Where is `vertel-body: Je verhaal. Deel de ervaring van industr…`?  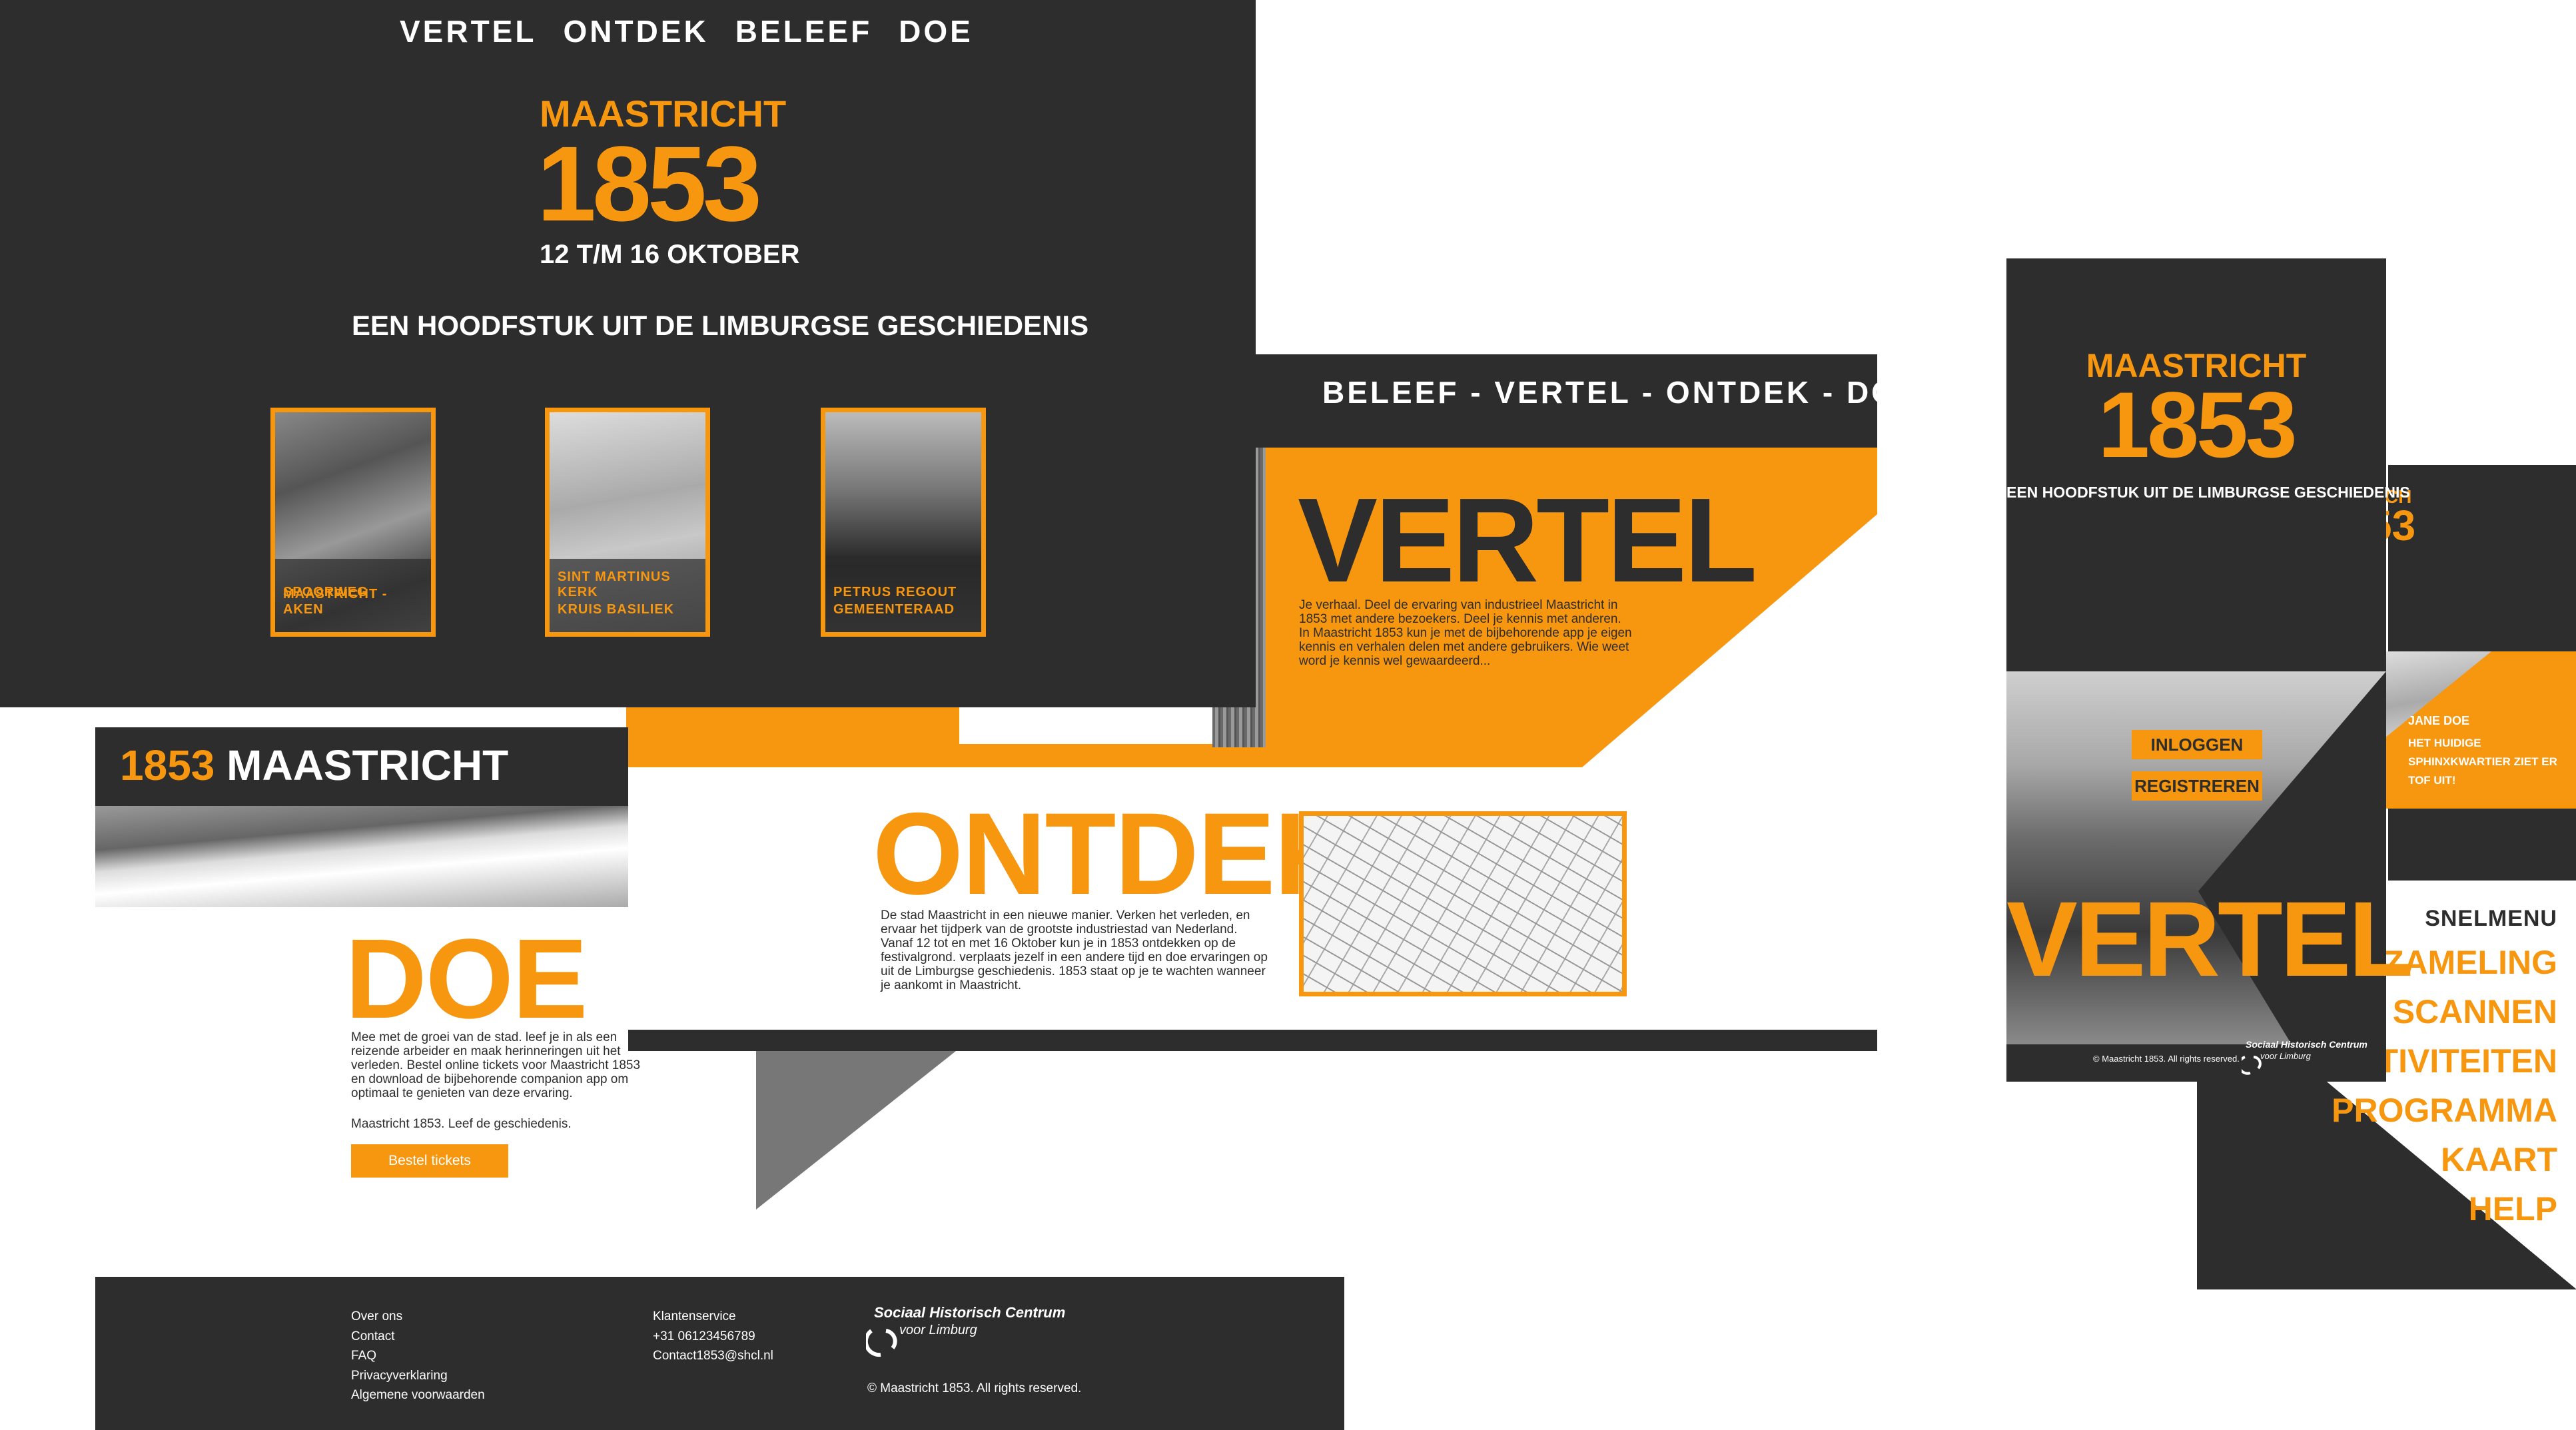 vertel-body: Je verhaal. Deel de ervaring van industr… is located at coordinates (1465, 633).